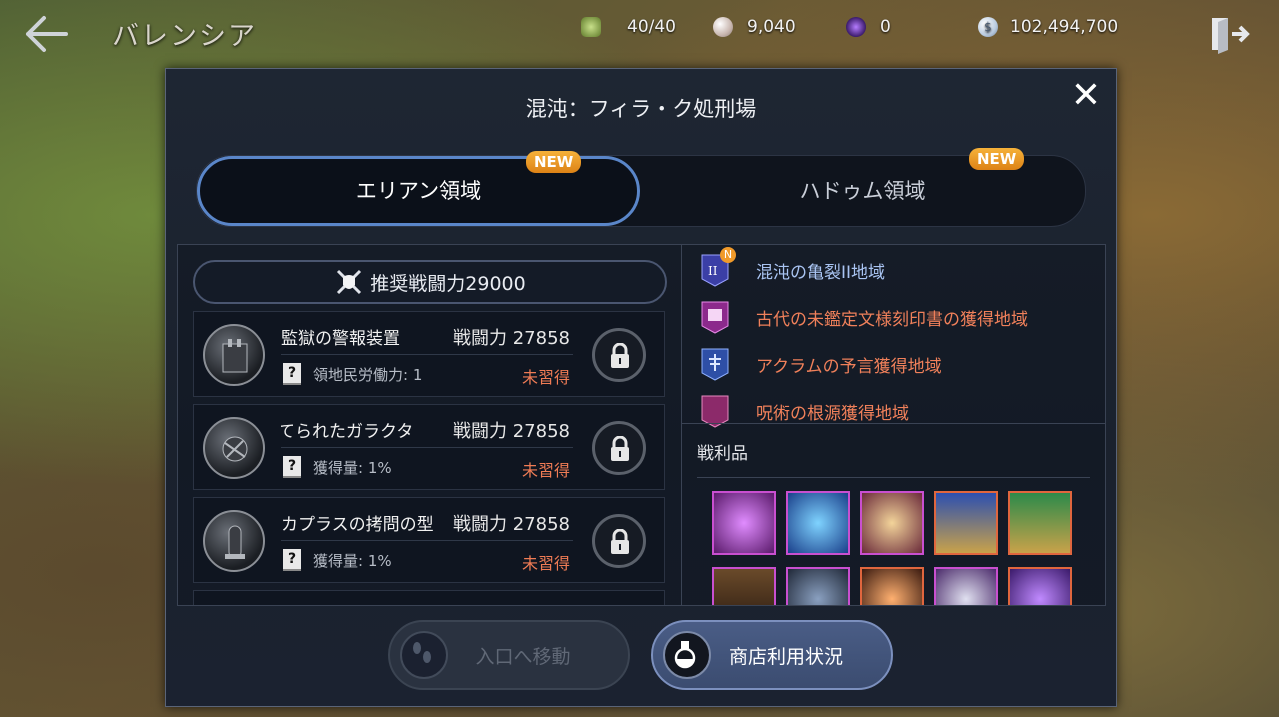 The width and height of the screenshot is (1279, 717). What do you see at coordinates (771, 27) in the screenshot?
I see `pearl-value: 9,040` at bounding box center [771, 27].